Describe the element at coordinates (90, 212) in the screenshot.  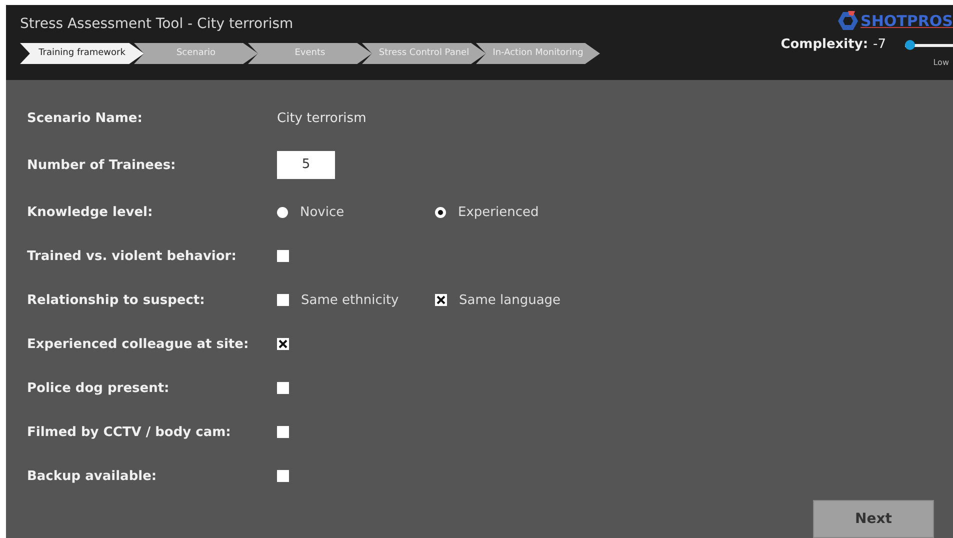
I see `field-label: Knowledge level:` at that location.